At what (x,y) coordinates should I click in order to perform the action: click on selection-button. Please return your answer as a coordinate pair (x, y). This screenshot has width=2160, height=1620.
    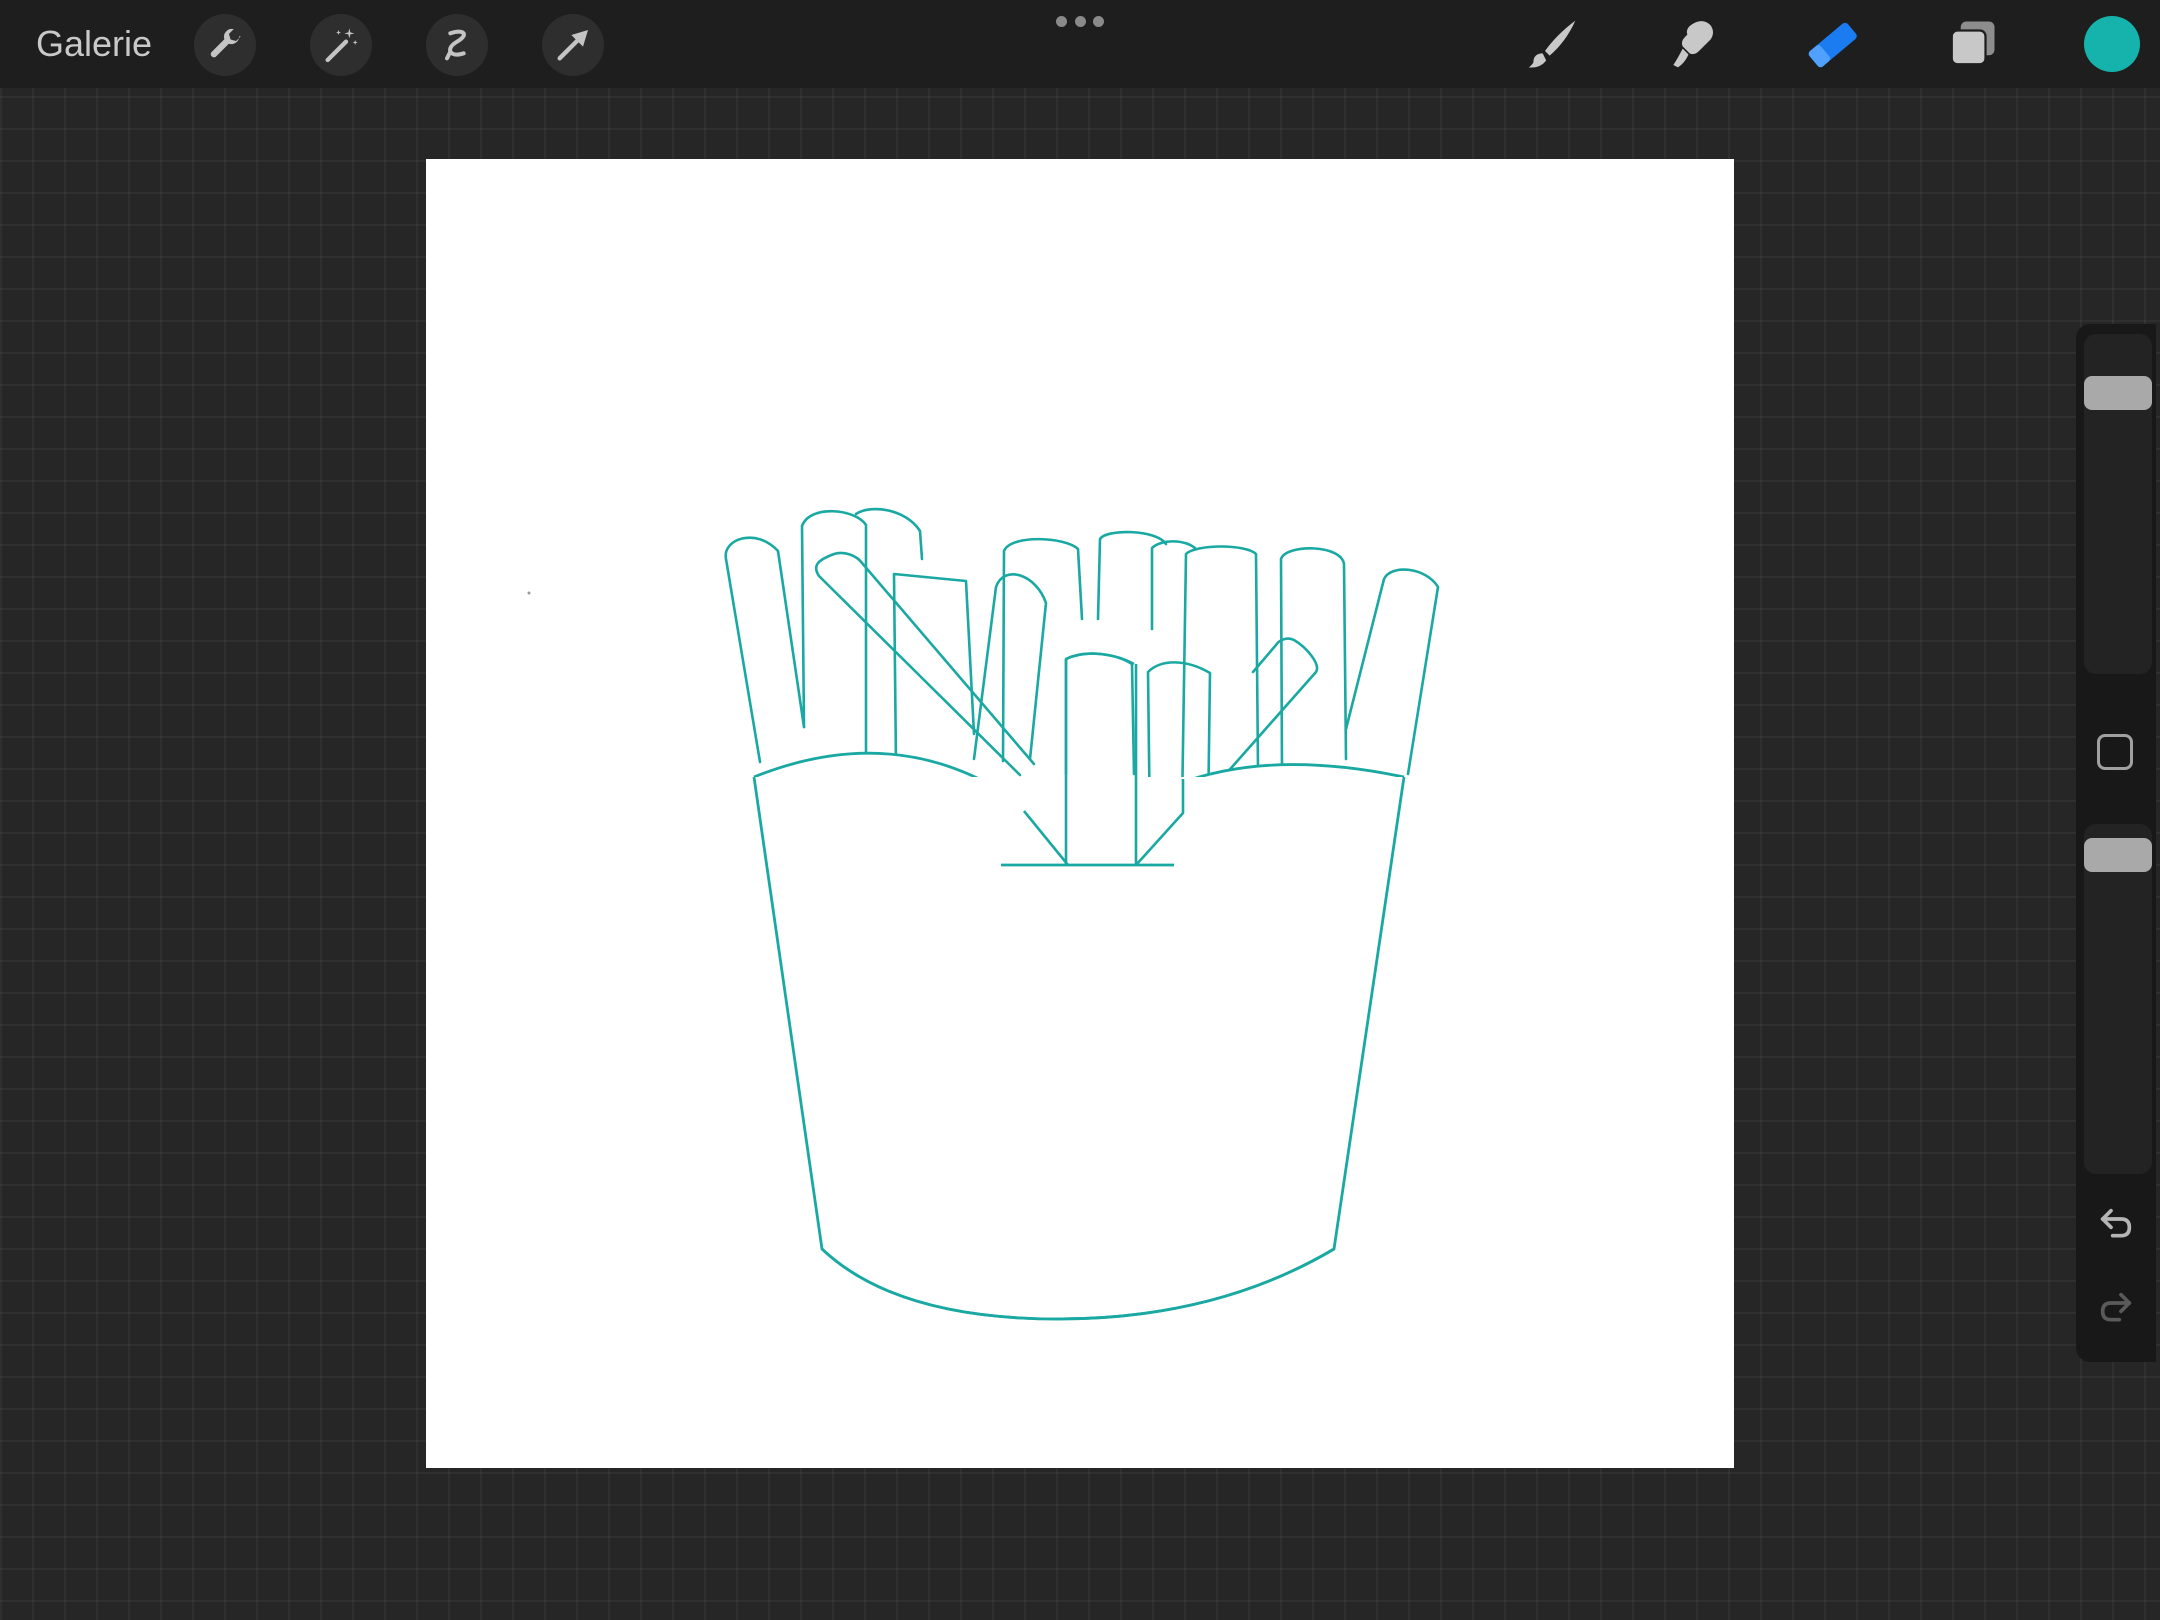
    Looking at the image, I should click on (457, 45).